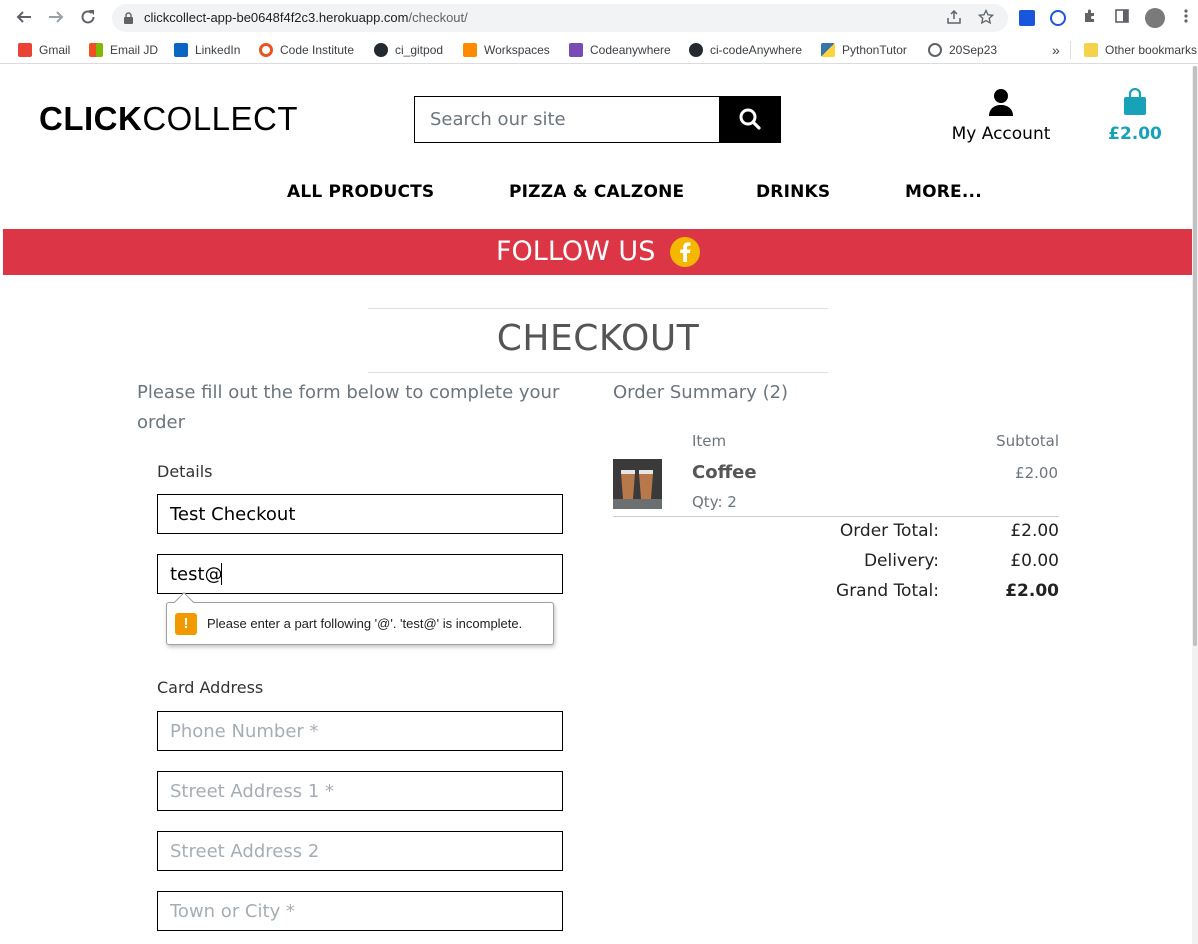 The width and height of the screenshot is (1198, 944). Describe the element at coordinates (207, 50) in the screenshot. I see `bookmark-linkedin: LinkedIn` at that location.